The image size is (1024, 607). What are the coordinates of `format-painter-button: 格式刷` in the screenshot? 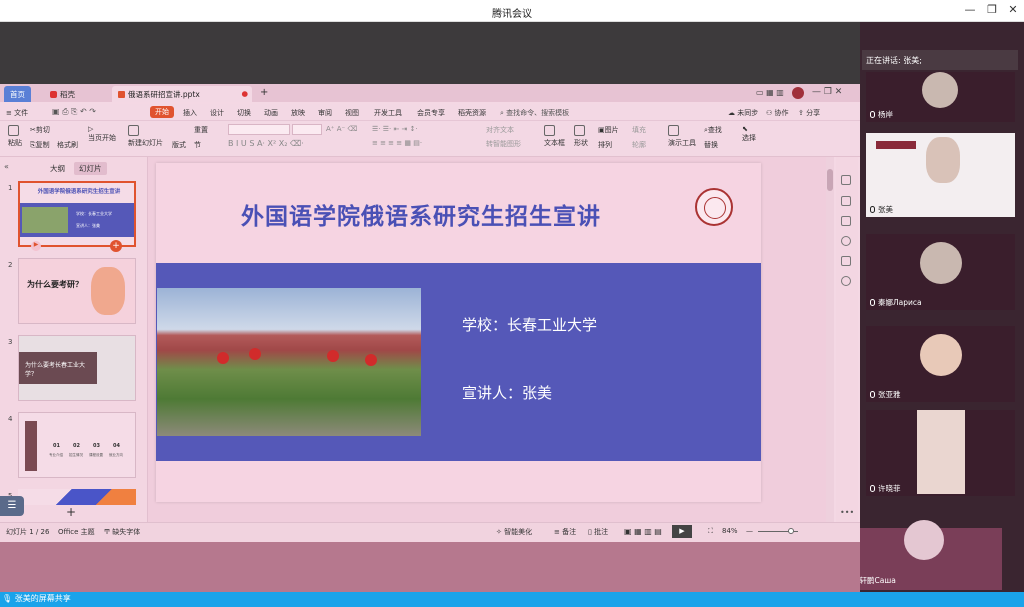 It's located at (67, 145).